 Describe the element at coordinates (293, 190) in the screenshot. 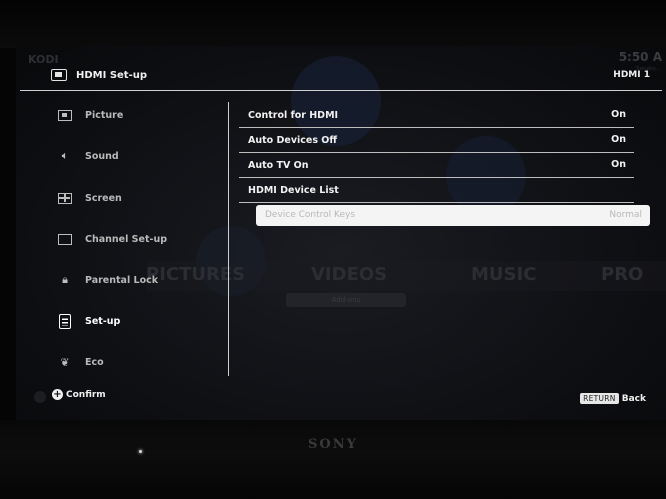

I see `setting-label: HDMI Device List` at that location.